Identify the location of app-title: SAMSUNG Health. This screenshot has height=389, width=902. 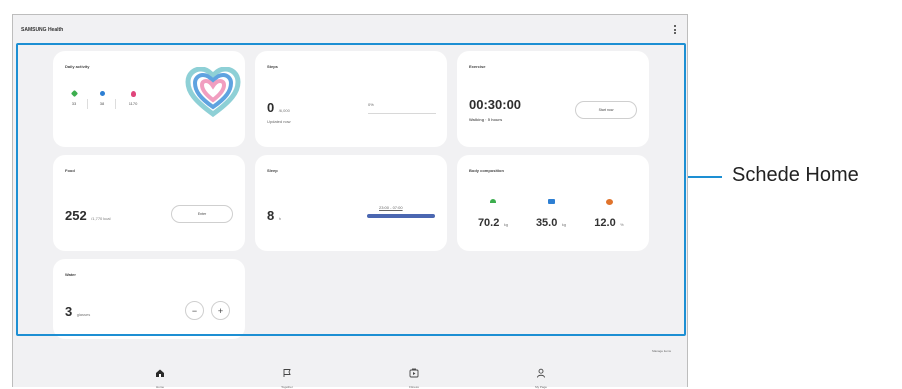
(42, 30).